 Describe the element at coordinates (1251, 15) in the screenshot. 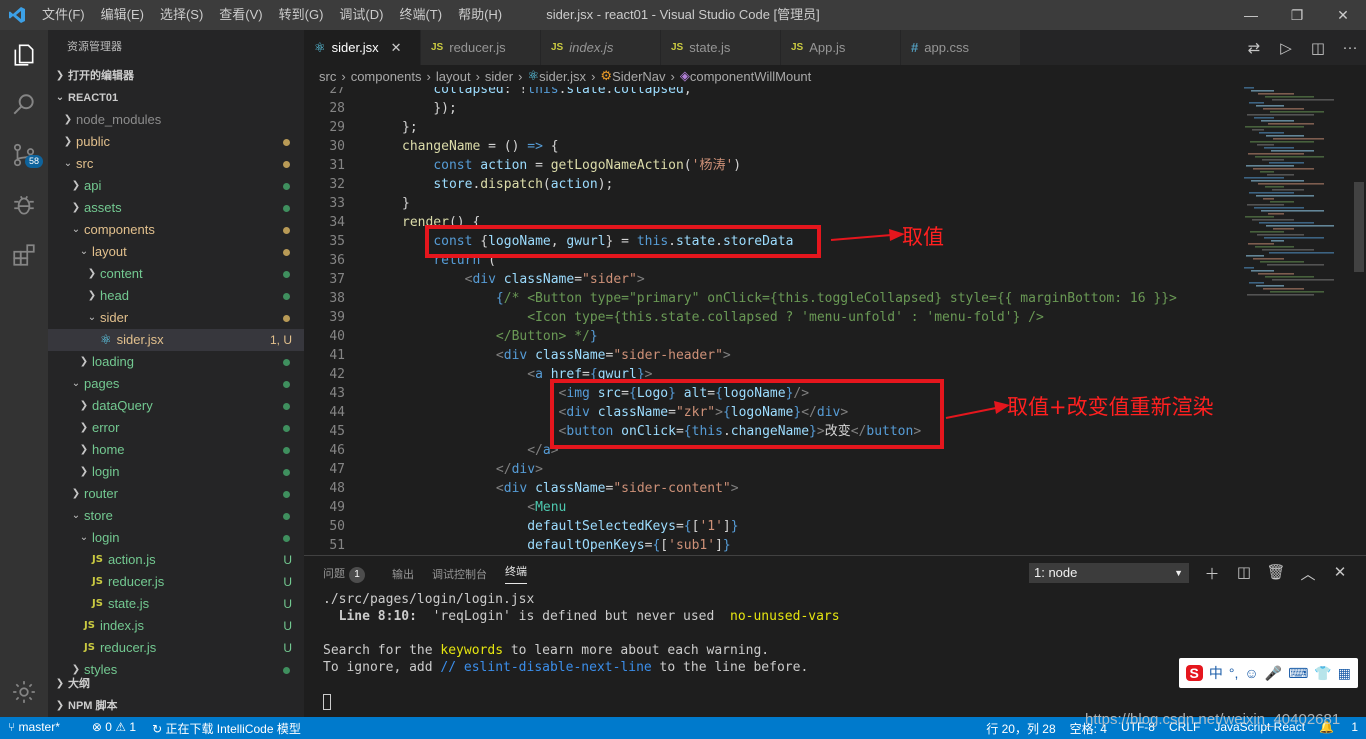

I see `minimize-icon: —` at that location.